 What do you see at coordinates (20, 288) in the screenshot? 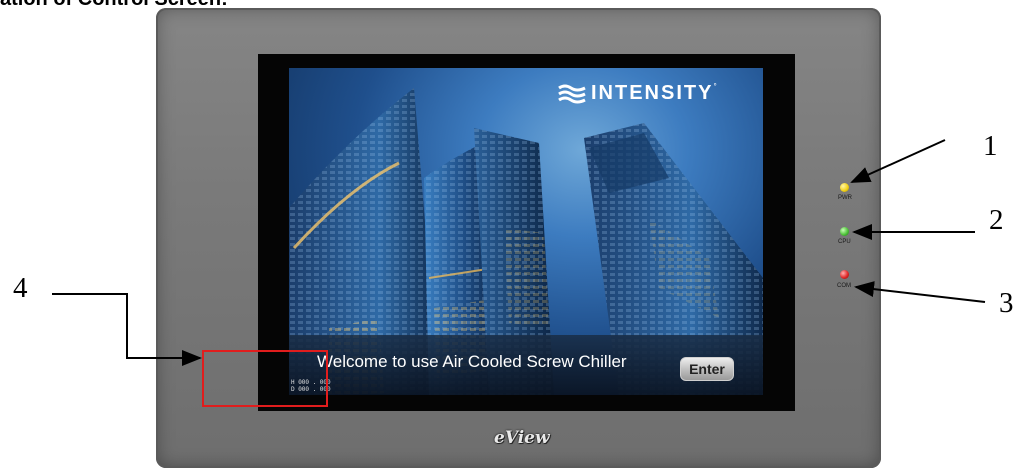
I see `callout-4: 4` at bounding box center [20, 288].